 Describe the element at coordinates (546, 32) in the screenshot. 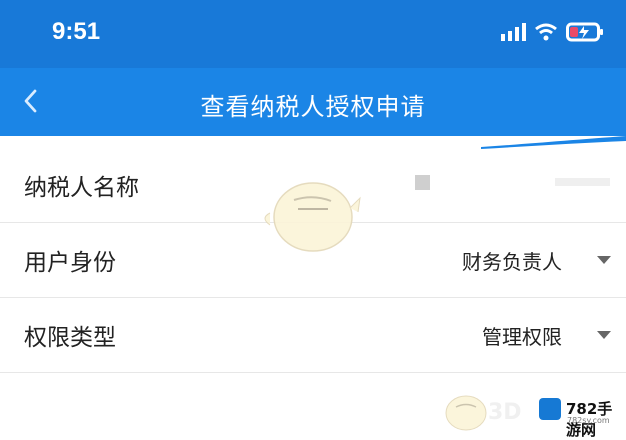

I see `wifi-icon` at that location.